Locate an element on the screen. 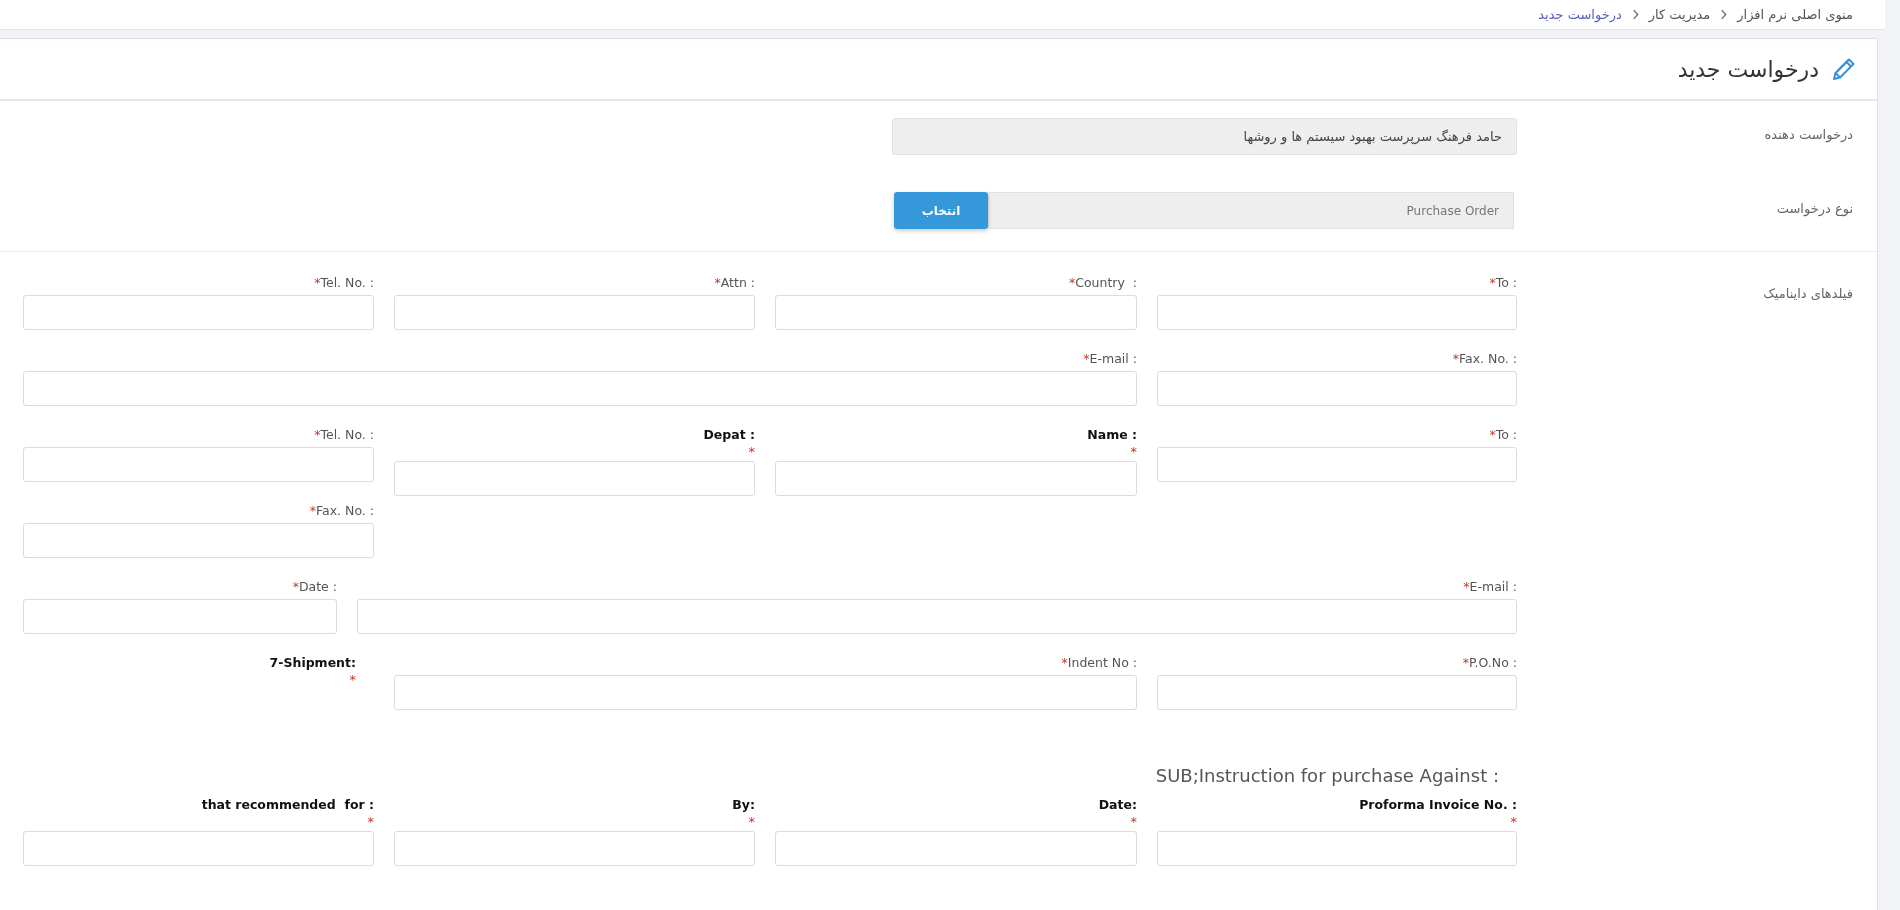 Image resolution: width=1900 pixels, height=910 pixels. request-type-field: Purchase Order is located at coordinates (1251, 210).